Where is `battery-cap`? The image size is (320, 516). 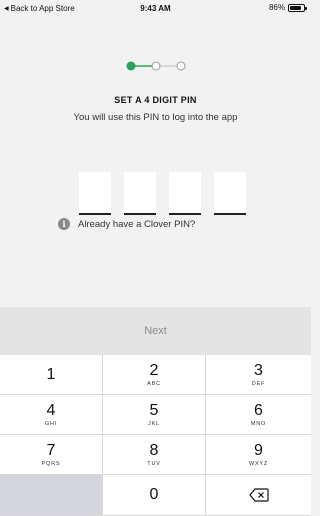
battery-cap is located at coordinates (306, 8).